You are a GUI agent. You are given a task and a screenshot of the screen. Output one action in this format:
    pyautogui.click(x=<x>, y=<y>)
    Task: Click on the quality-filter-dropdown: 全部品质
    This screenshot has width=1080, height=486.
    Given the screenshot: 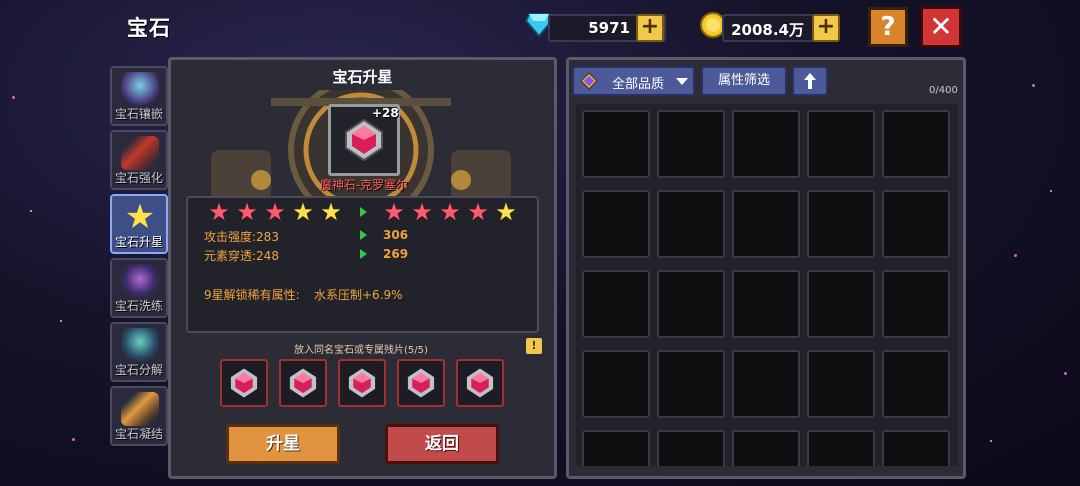 What is the action you would take?
    pyautogui.click(x=633, y=81)
    